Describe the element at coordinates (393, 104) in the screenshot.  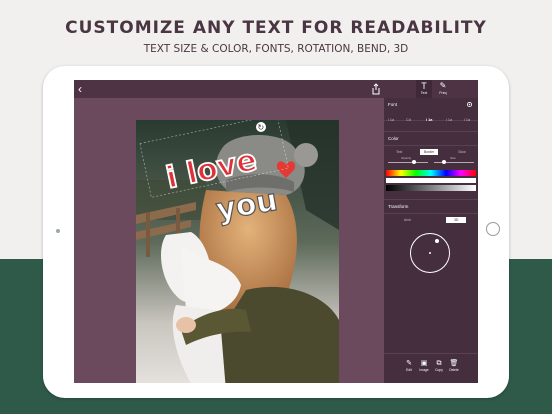
I see `font-section-label: Font` at that location.